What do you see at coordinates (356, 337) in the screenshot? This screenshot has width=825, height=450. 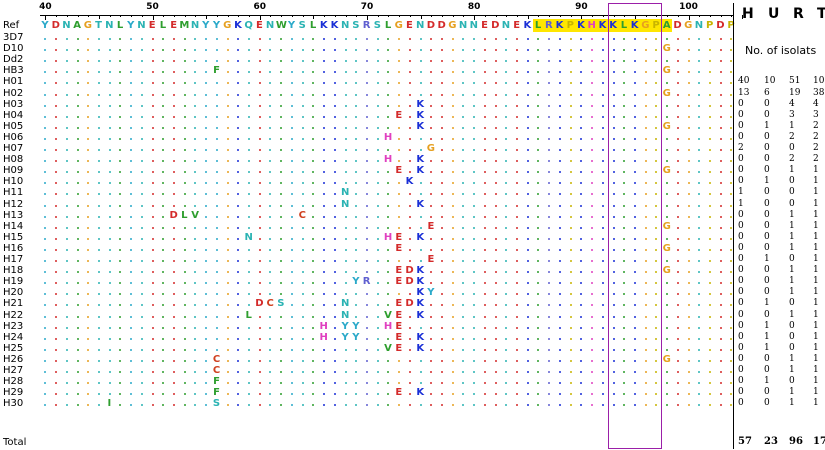 I see `variant-residue: Y` at bounding box center [356, 337].